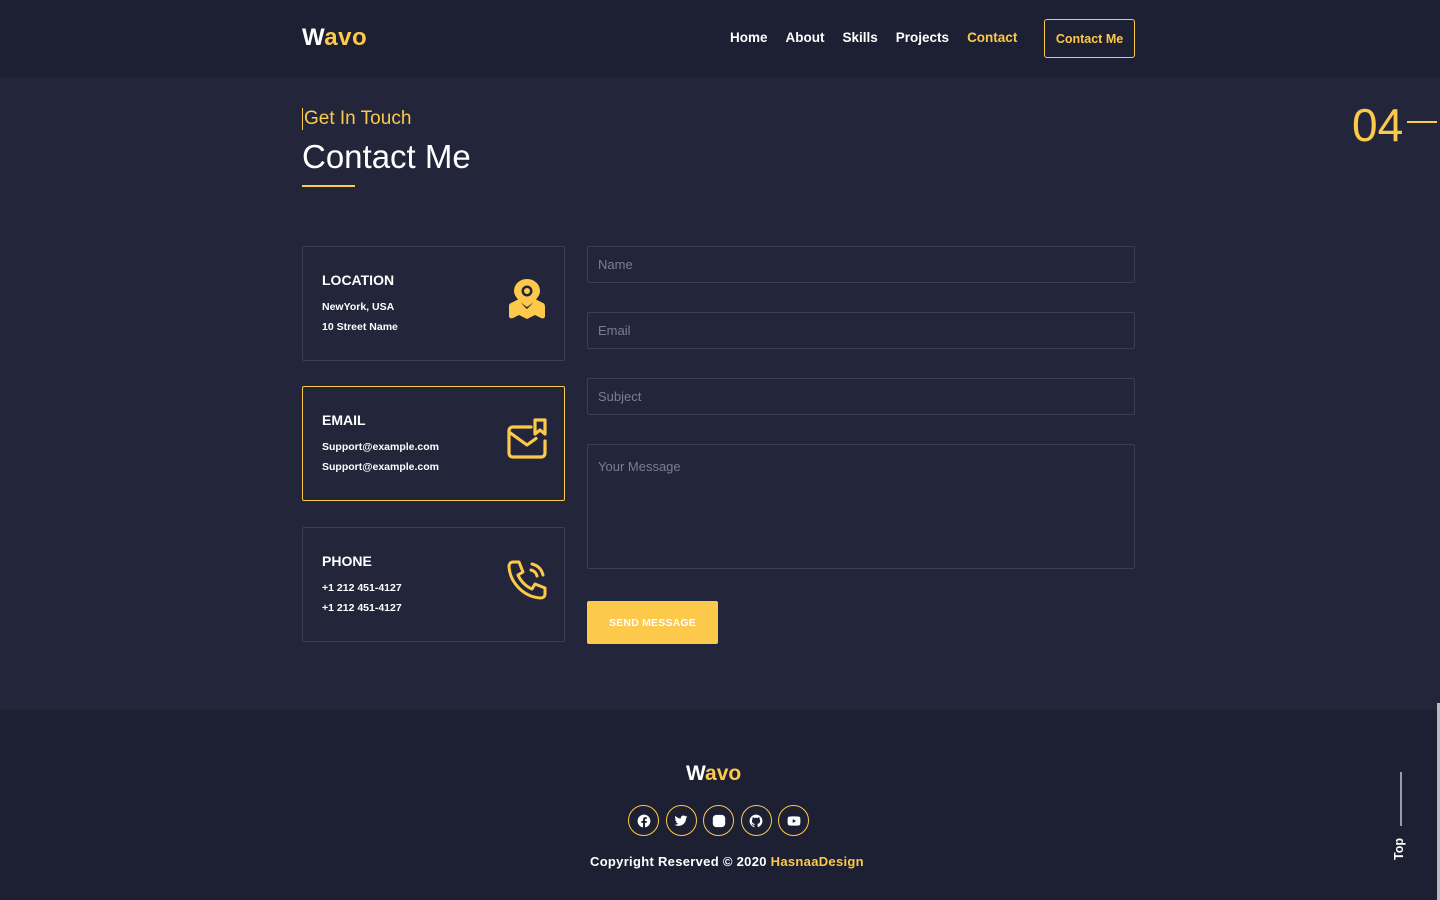 The image size is (1440, 900). What do you see at coordinates (358, 280) in the screenshot?
I see `card-label: LOCATION` at bounding box center [358, 280].